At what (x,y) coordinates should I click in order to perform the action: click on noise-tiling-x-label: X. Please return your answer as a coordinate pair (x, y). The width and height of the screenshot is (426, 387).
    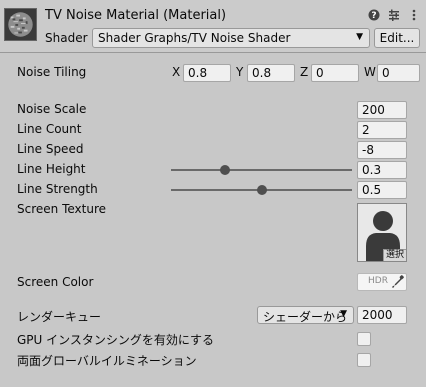
    Looking at the image, I should click on (176, 72).